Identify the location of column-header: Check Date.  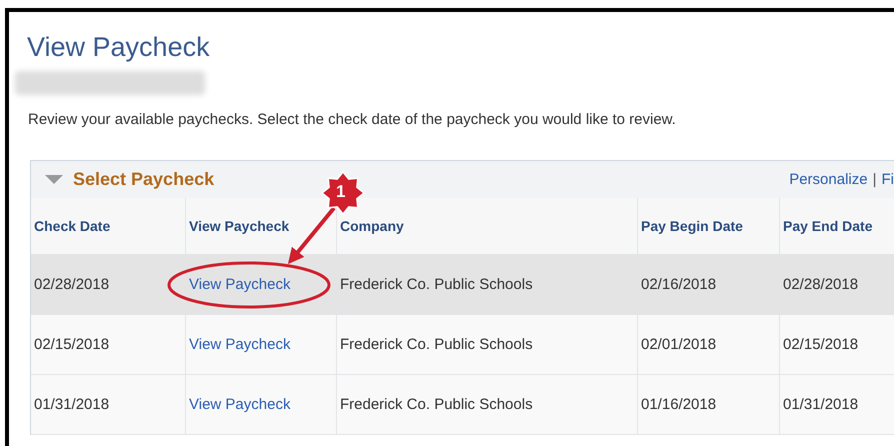
(108, 226).